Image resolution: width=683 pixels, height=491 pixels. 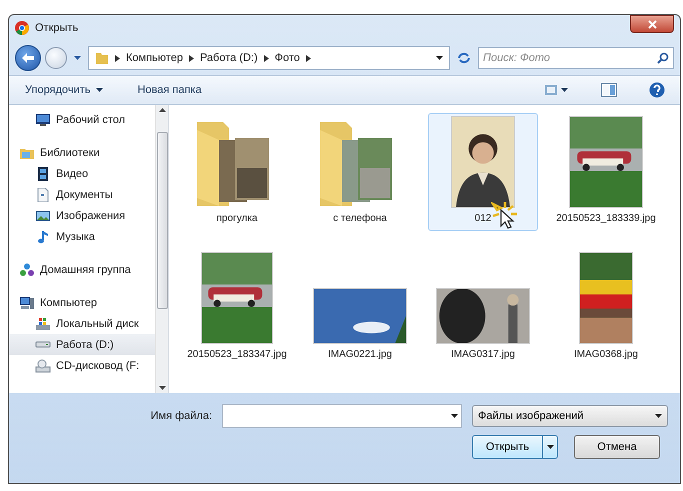 What do you see at coordinates (181, 416) in the screenshot?
I see `filename-label: Имя файла:` at bounding box center [181, 416].